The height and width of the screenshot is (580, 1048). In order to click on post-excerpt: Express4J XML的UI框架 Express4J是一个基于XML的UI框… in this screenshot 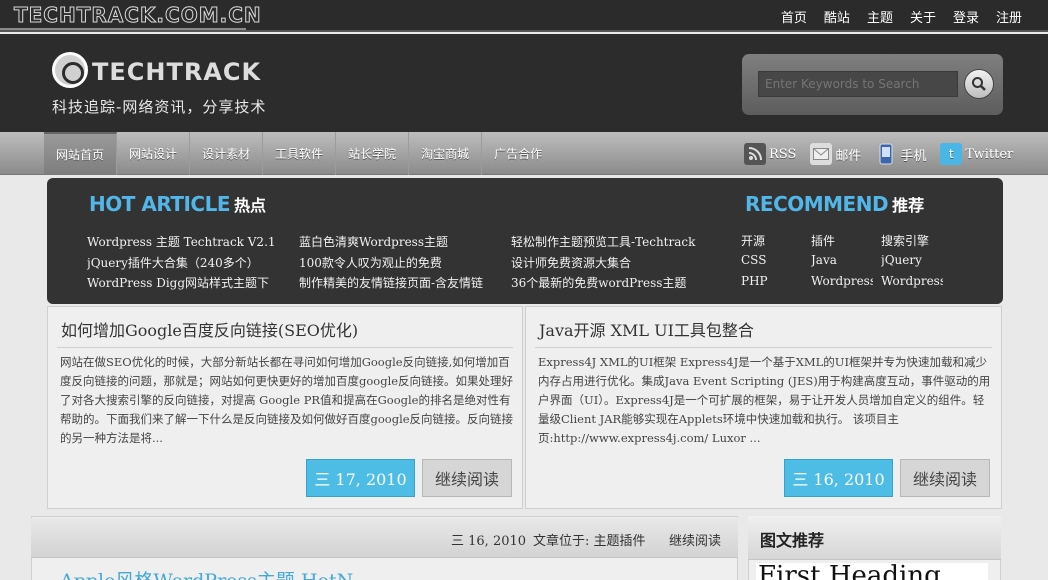, I will do `click(764, 400)`.